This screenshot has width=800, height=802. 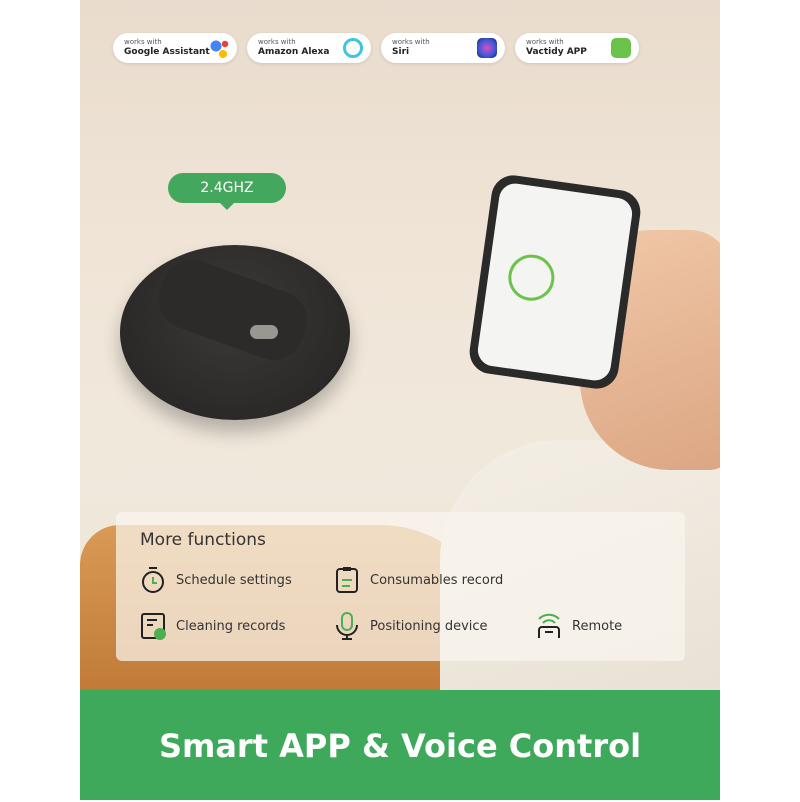 I want to click on badge-siri: works with Siri, so click(x=443, y=48).